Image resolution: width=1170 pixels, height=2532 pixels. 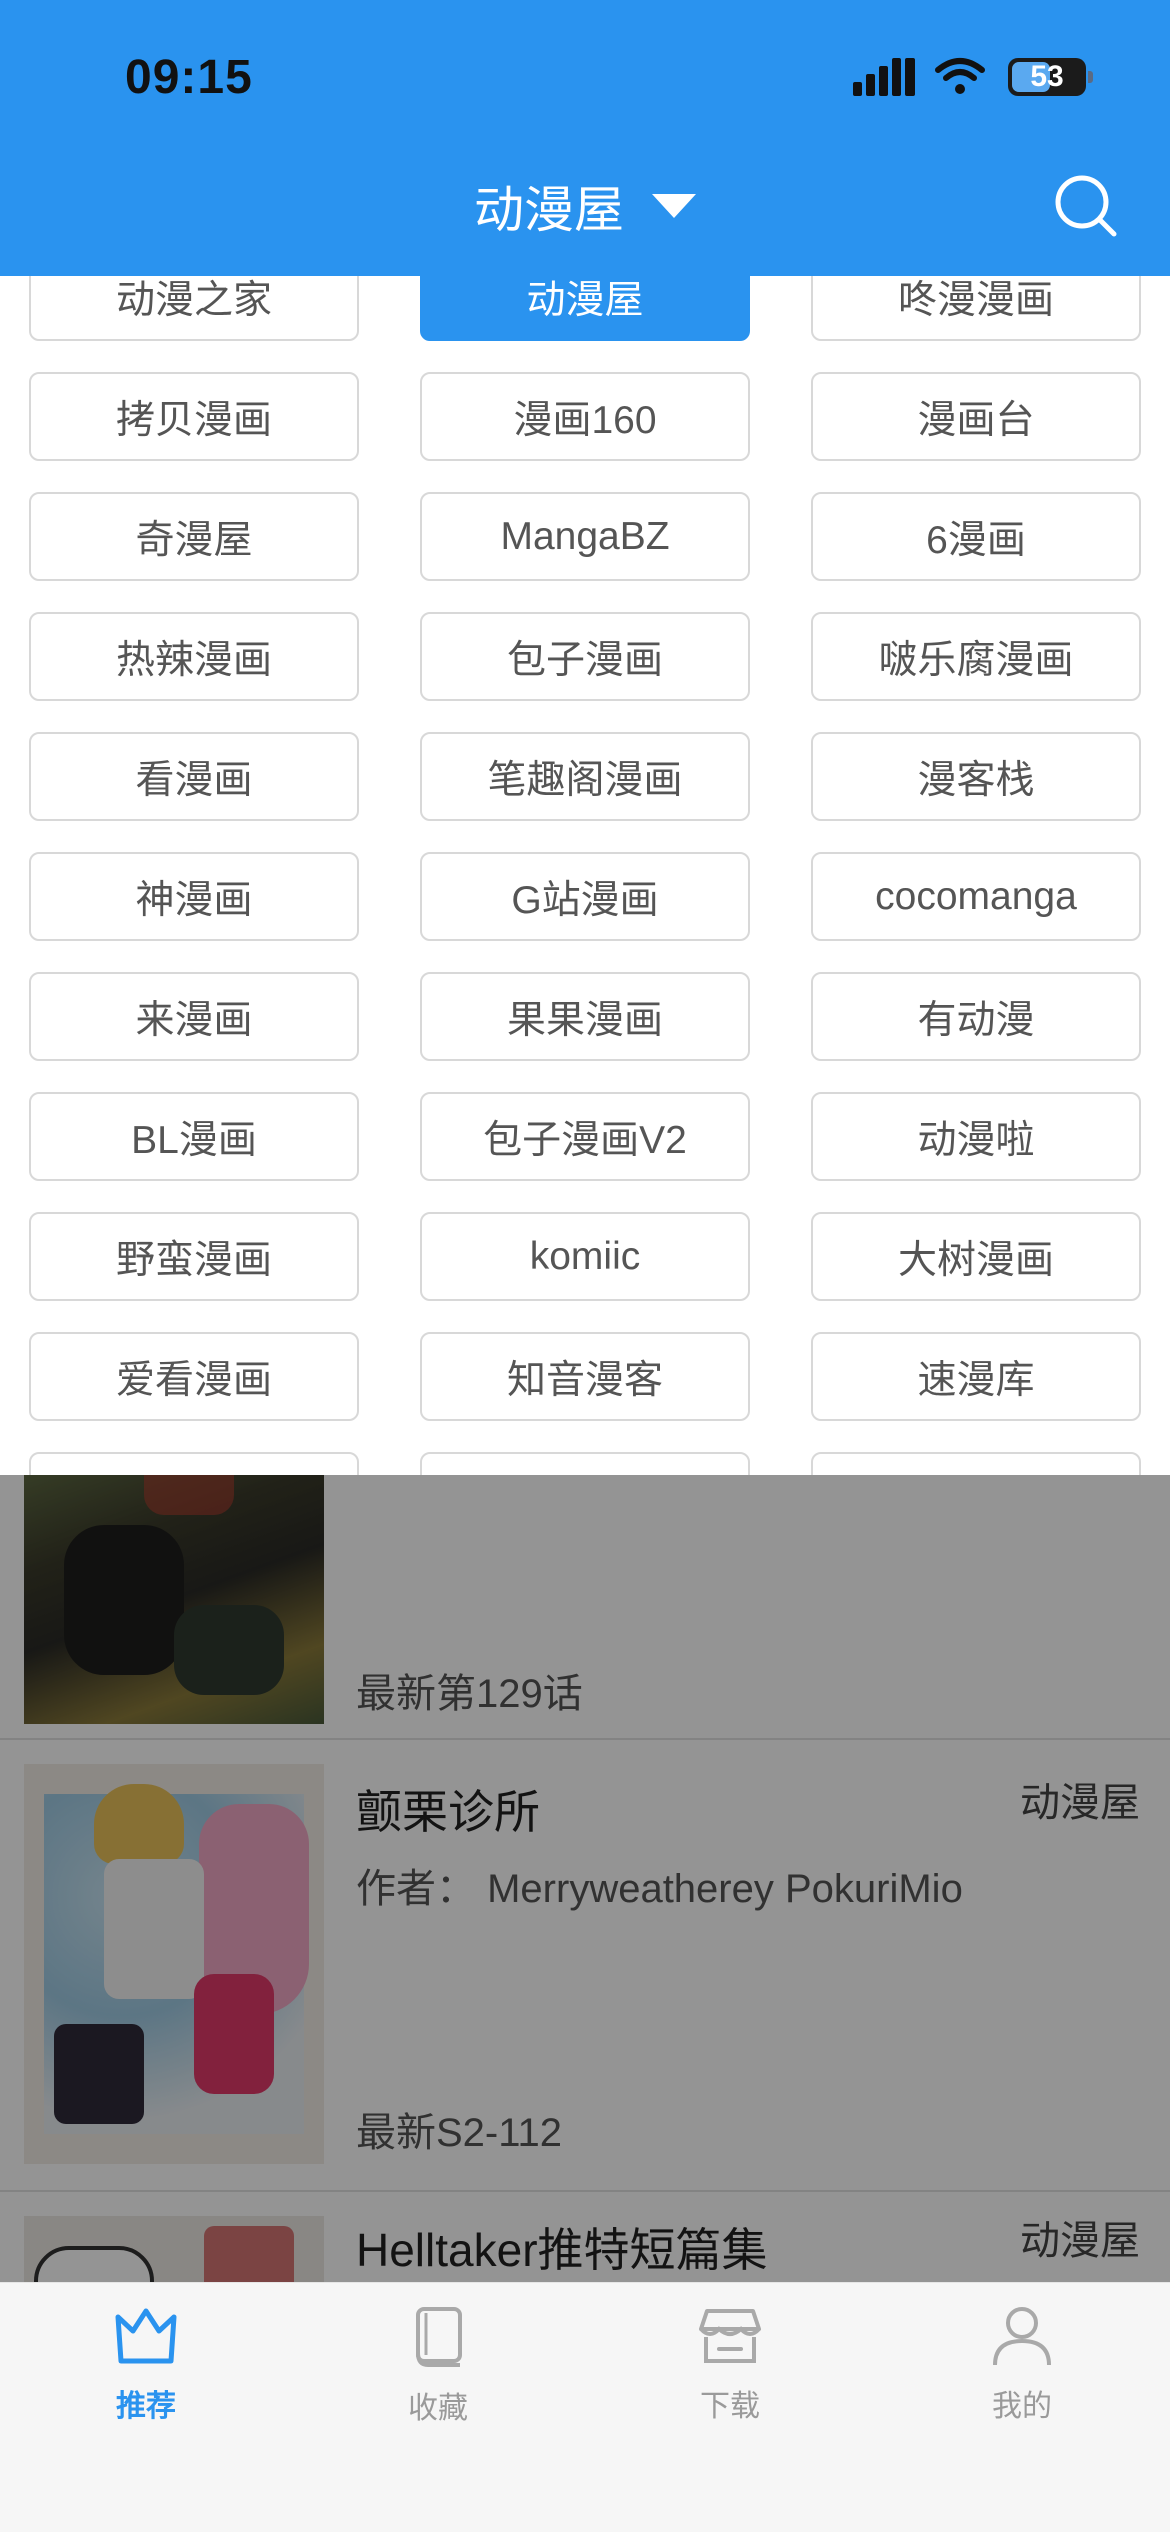 What do you see at coordinates (146, 2370) in the screenshot?
I see `tab-recommend: 推荐` at bounding box center [146, 2370].